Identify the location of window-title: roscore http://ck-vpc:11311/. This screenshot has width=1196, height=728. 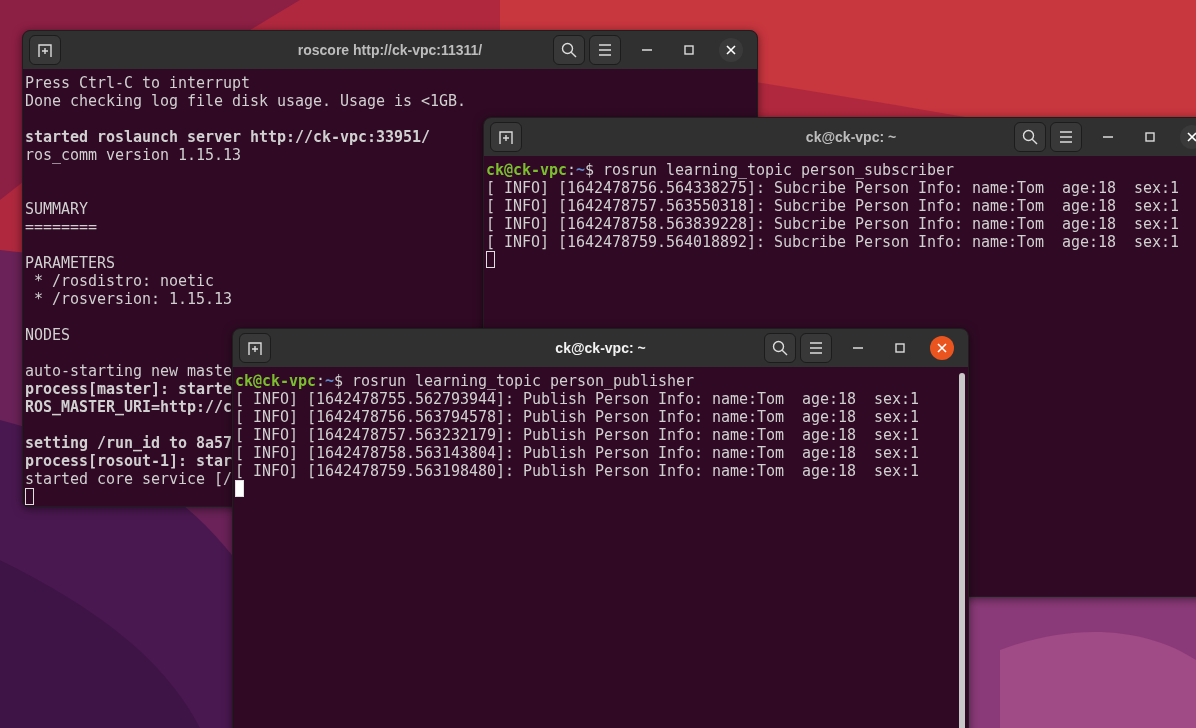
(390, 50).